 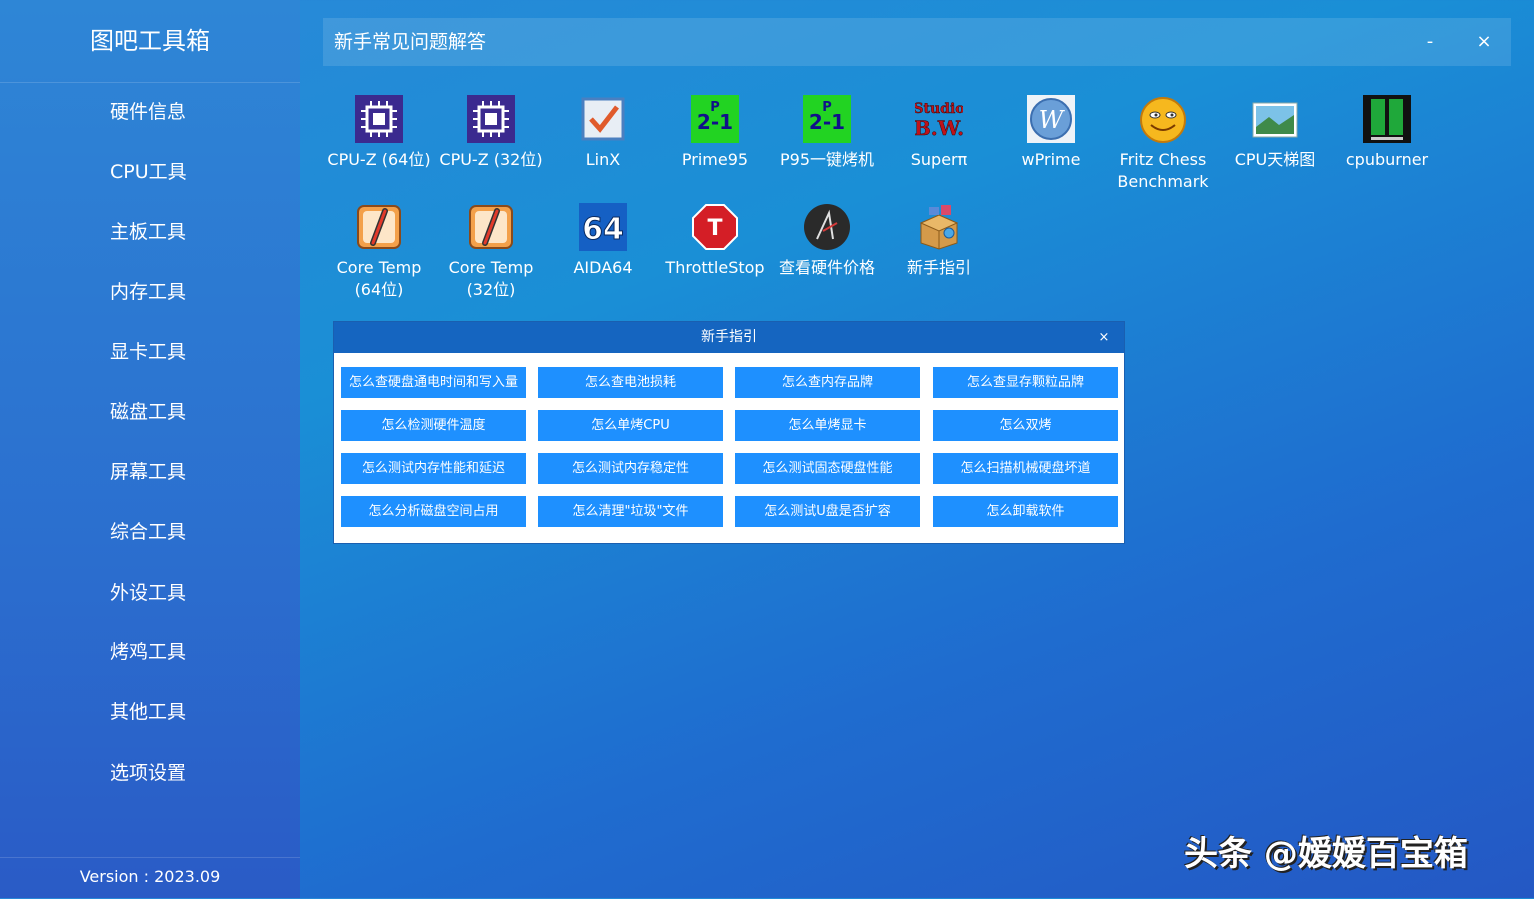 What do you see at coordinates (148, 352) in the screenshot?
I see `sidebar-item-gpu-tools: 显卡工具` at bounding box center [148, 352].